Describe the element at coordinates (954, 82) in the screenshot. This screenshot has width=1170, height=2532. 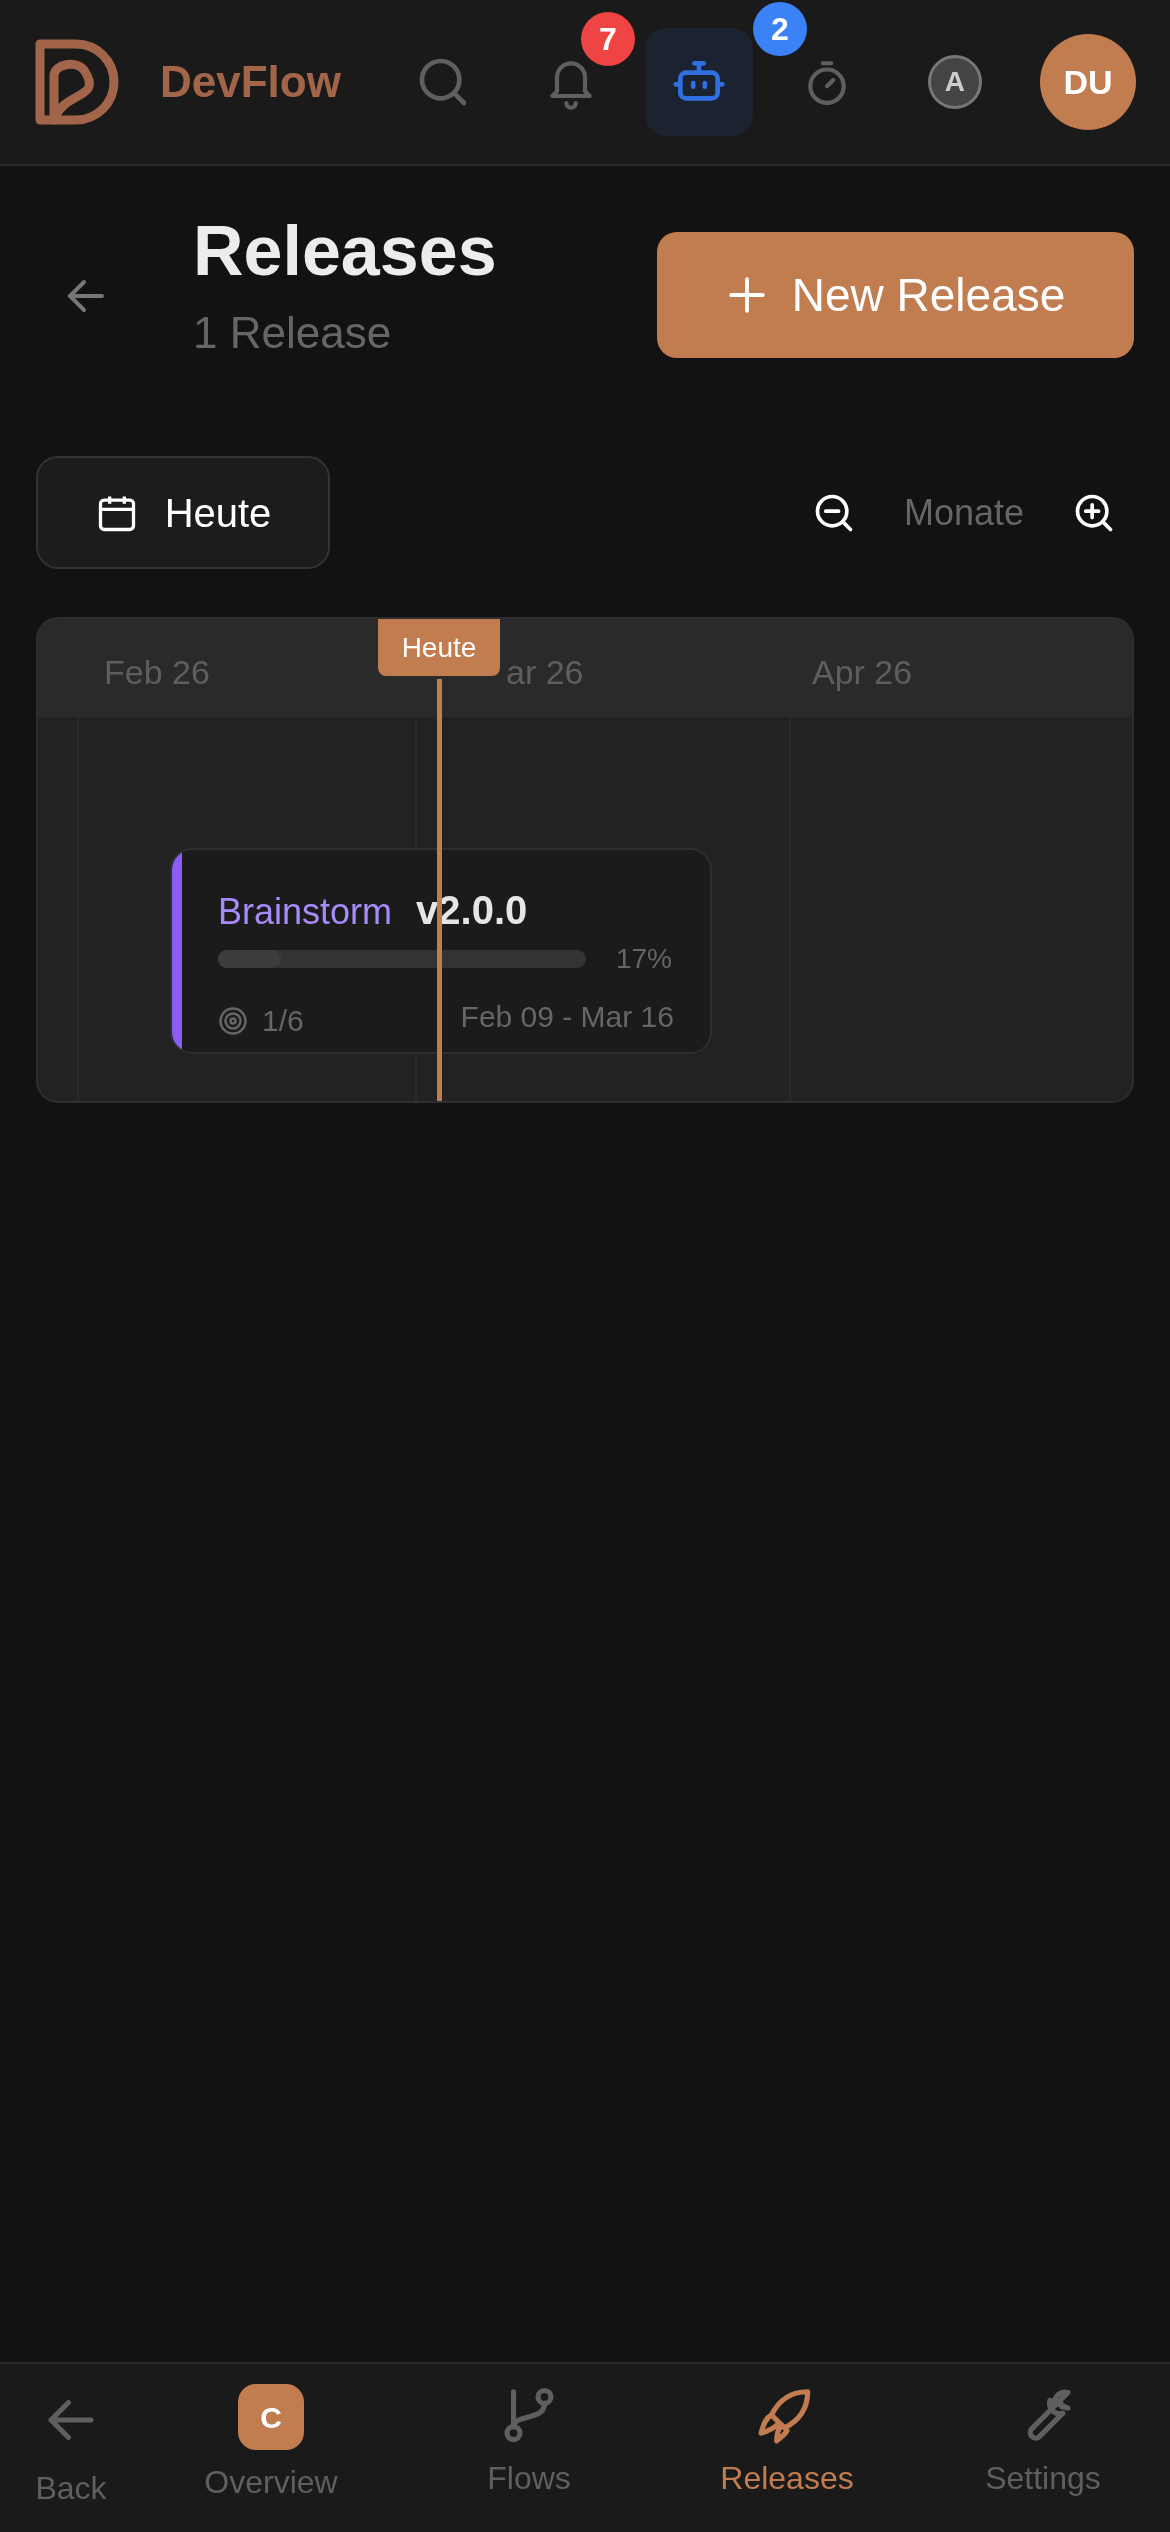
I see `letter-button: A` at that location.